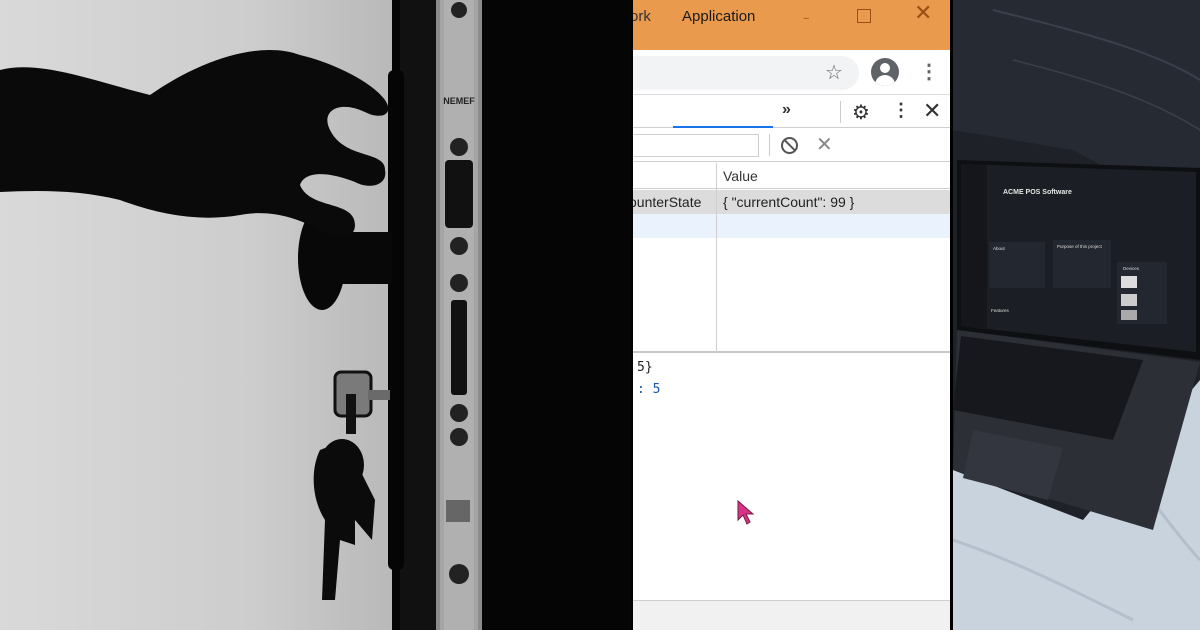 The width and height of the screenshot is (1200, 630). What do you see at coordinates (786, 110) in the screenshot?
I see `more-tabs-icon: »` at bounding box center [786, 110].